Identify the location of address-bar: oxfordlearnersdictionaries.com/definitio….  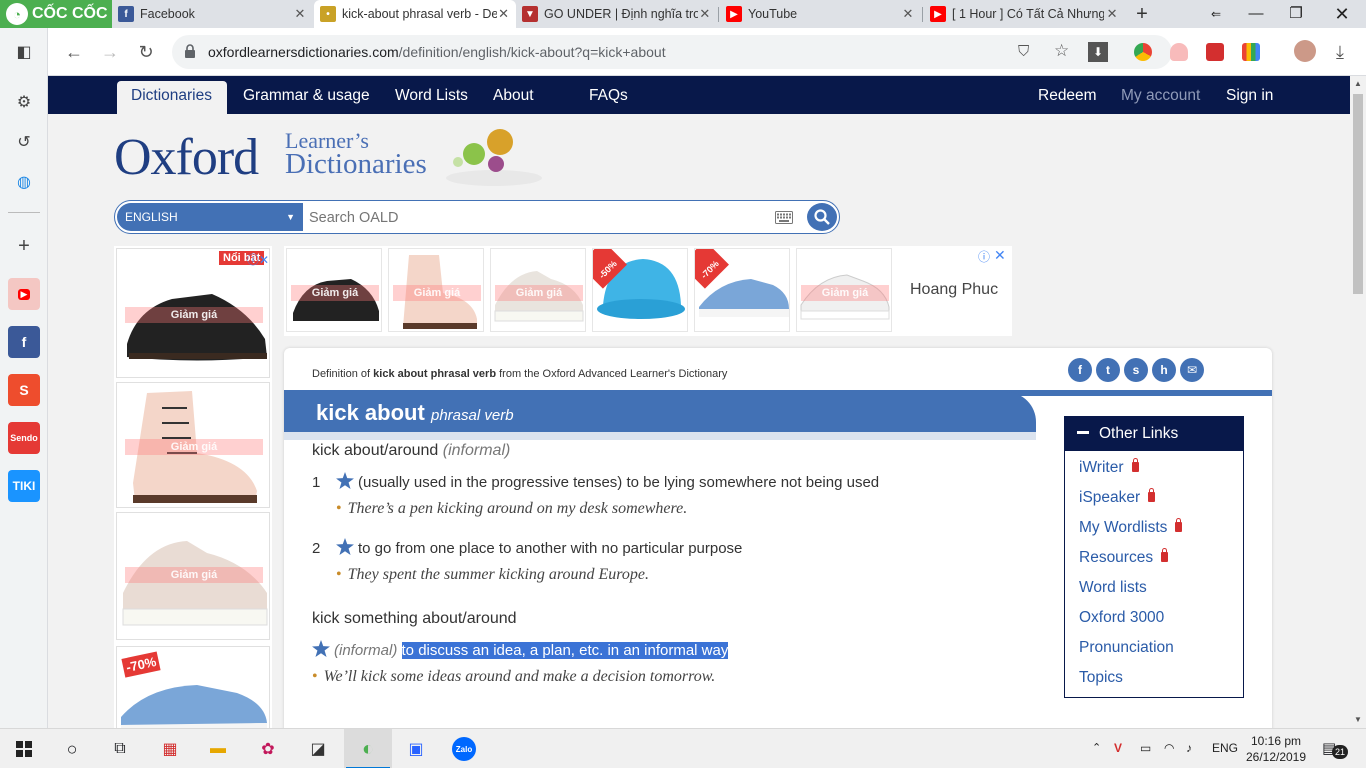
(672, 52).